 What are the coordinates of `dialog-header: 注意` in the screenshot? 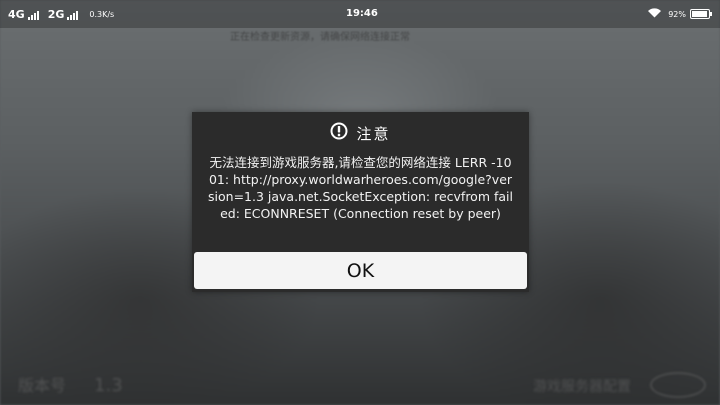 It's located at (360, 133).